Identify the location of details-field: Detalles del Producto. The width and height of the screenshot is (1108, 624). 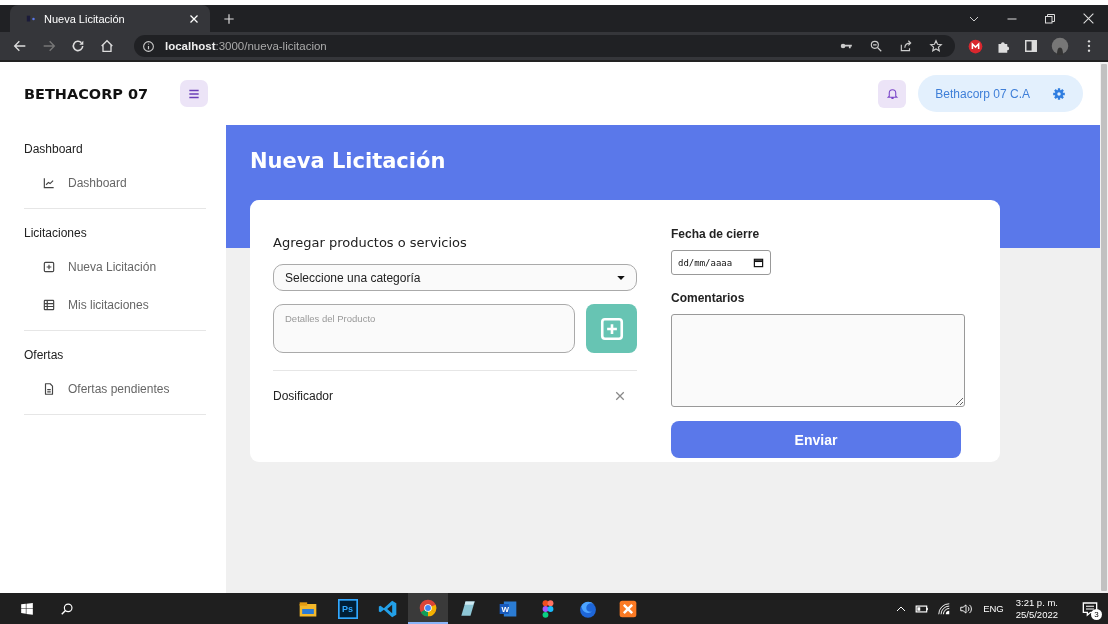
(424, 328).